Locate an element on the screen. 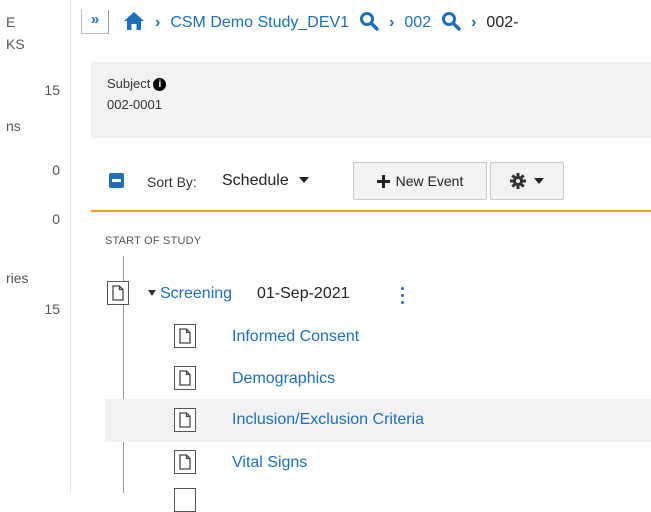  breadcrumb-subject-text: 002- is located at coordinates (502, 22).